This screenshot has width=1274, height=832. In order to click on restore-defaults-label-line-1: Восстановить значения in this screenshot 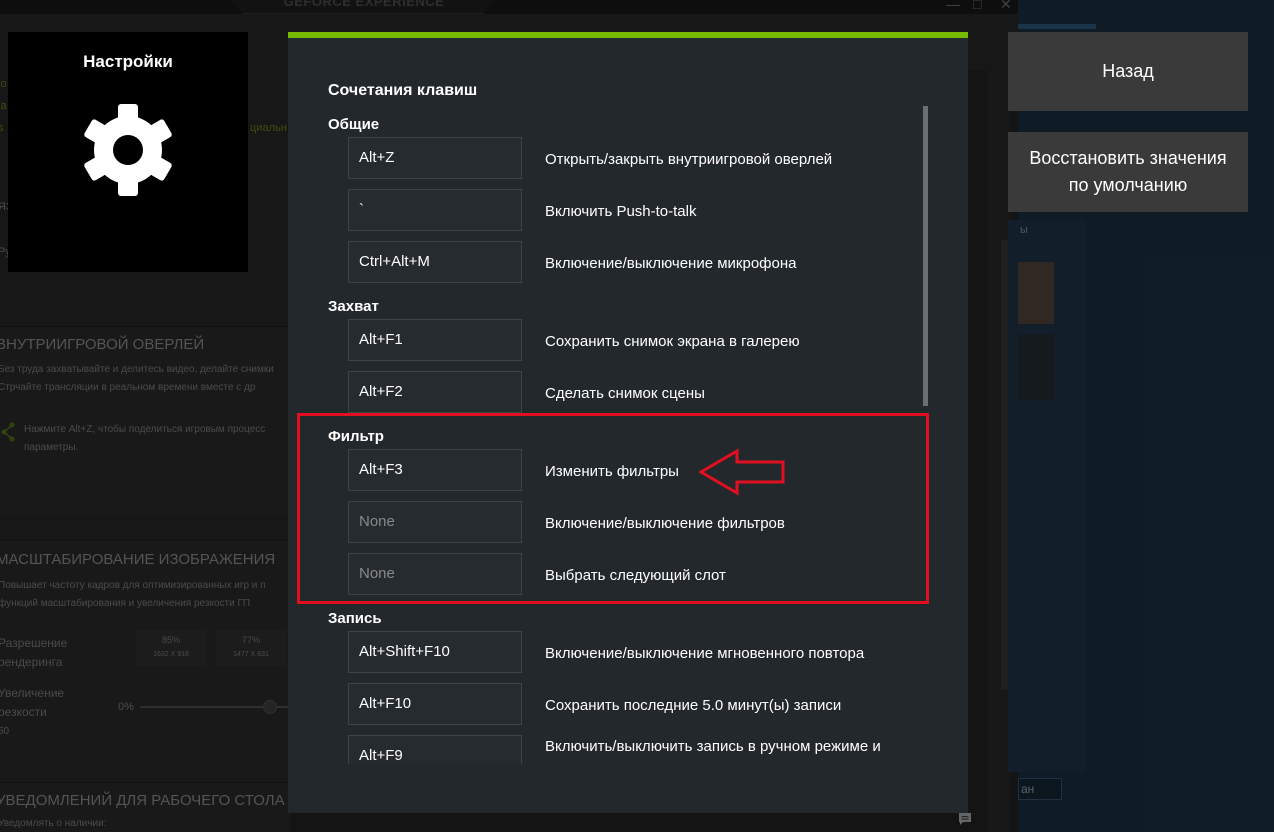, I will do `click(1128, 158)`.